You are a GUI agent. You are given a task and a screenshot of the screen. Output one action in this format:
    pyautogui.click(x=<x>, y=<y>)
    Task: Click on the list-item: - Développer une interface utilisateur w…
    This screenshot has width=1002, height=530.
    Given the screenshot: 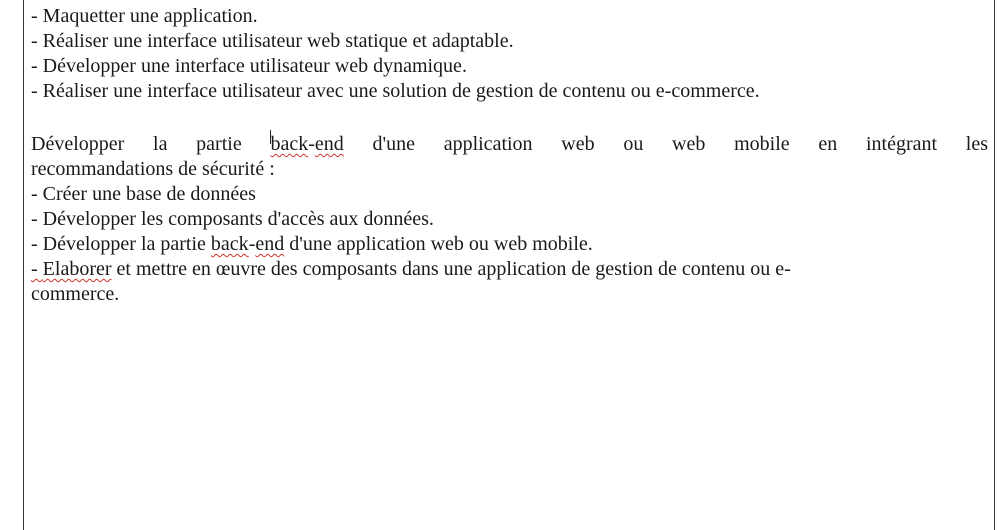 What is the action you would take?
    pyautogui.click(x=249, y=66)
    